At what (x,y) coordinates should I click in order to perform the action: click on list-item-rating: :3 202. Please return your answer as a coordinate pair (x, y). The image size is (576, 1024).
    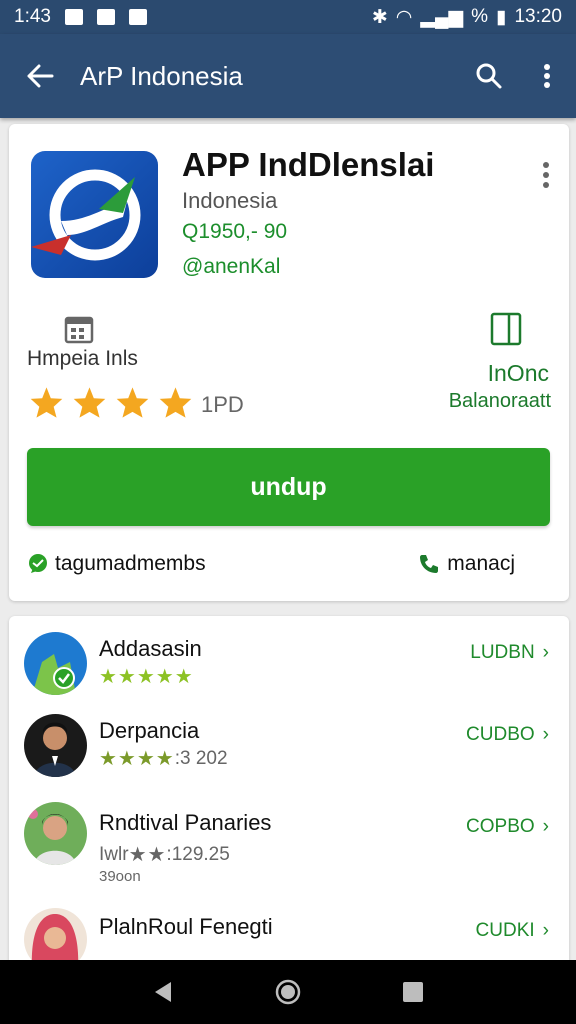
    Looking at the image, I should click on (201, 758).